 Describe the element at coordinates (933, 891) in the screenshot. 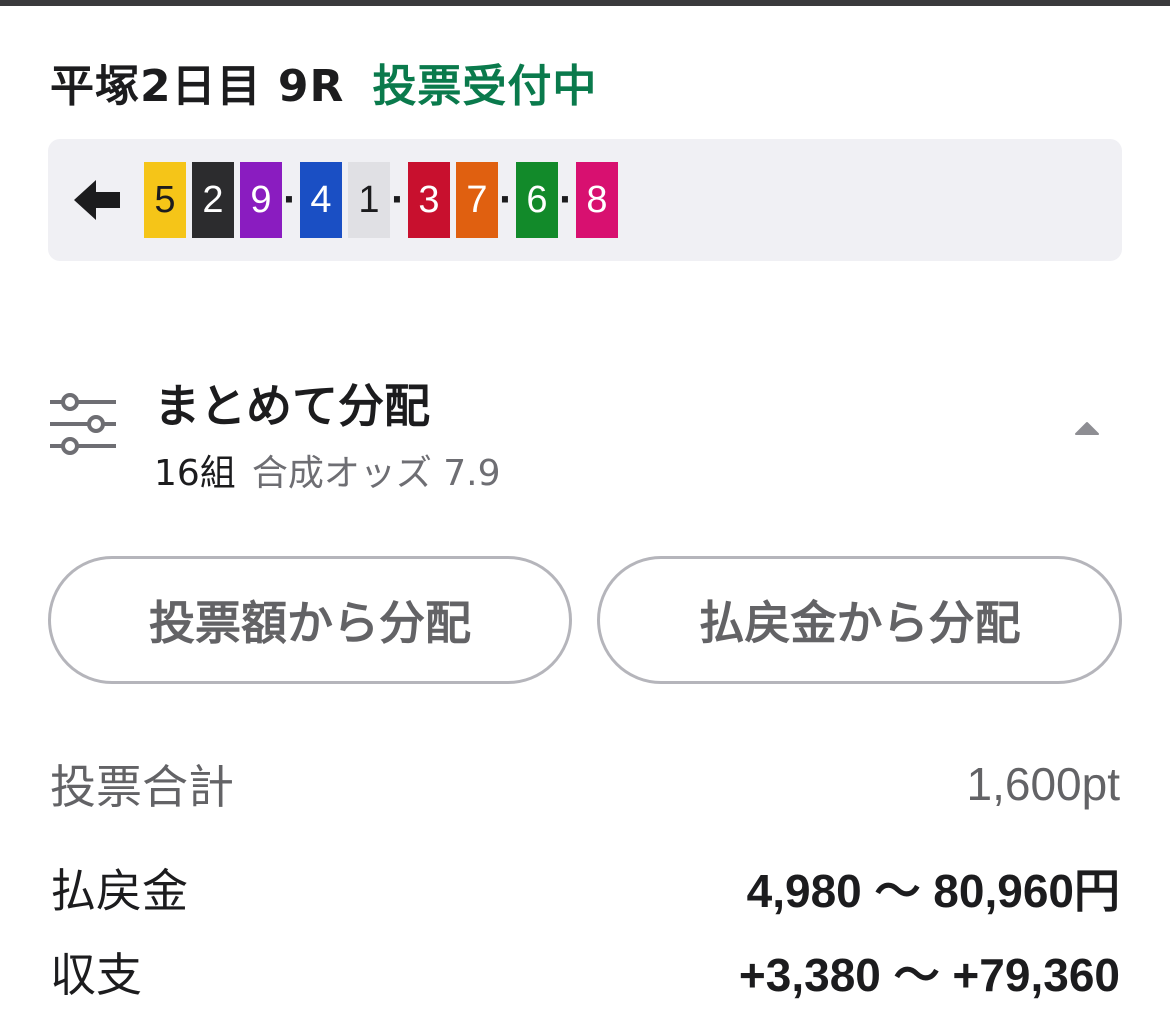

I see `payout-value: 4,980 〜 80,960円` at that location.